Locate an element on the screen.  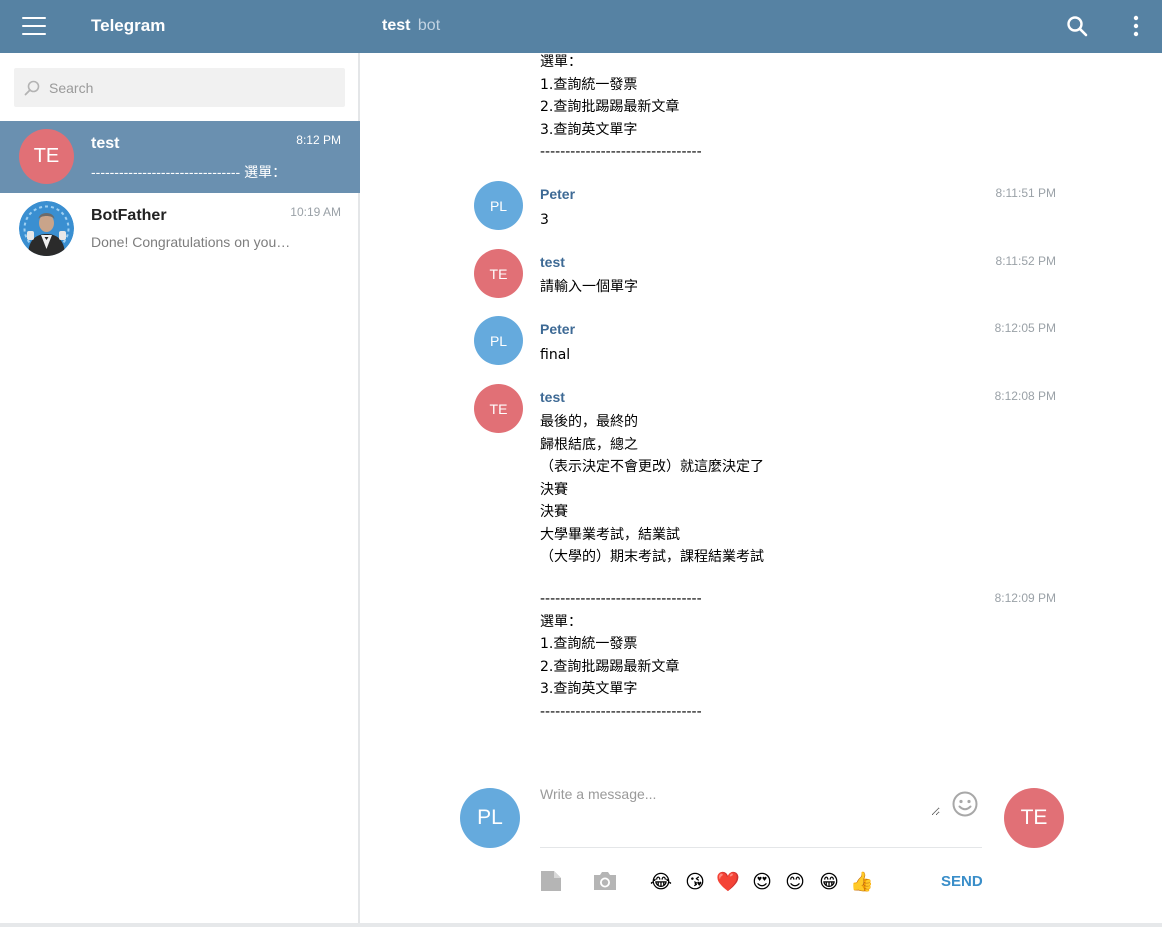
dialog-time: 8:12 PM is located at coordinates (318, 140).